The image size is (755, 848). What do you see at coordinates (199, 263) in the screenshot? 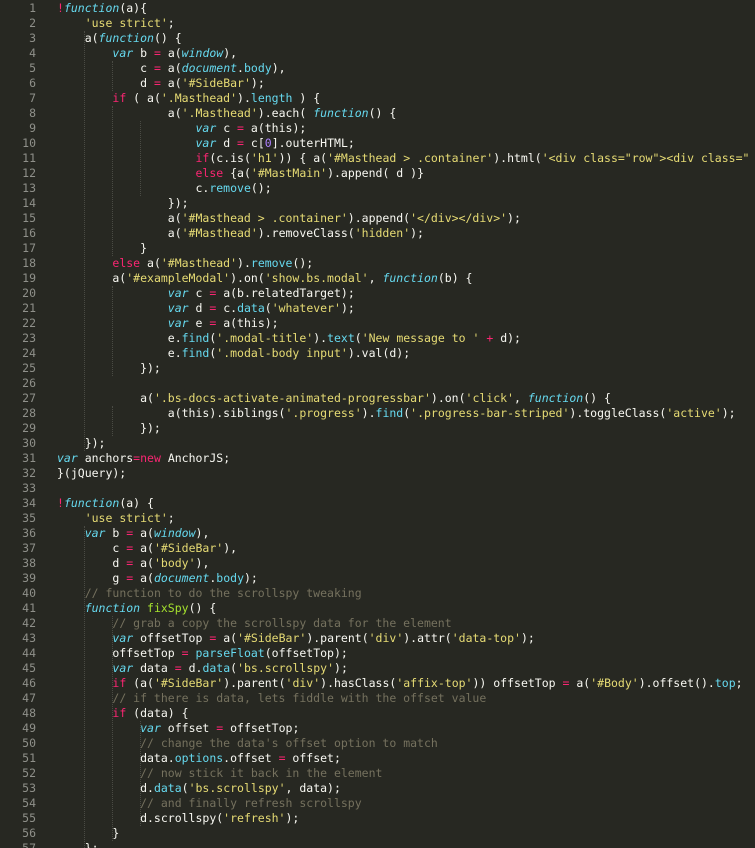
I see `code-token: '#Masthead'` at bounding box center [199, 263].